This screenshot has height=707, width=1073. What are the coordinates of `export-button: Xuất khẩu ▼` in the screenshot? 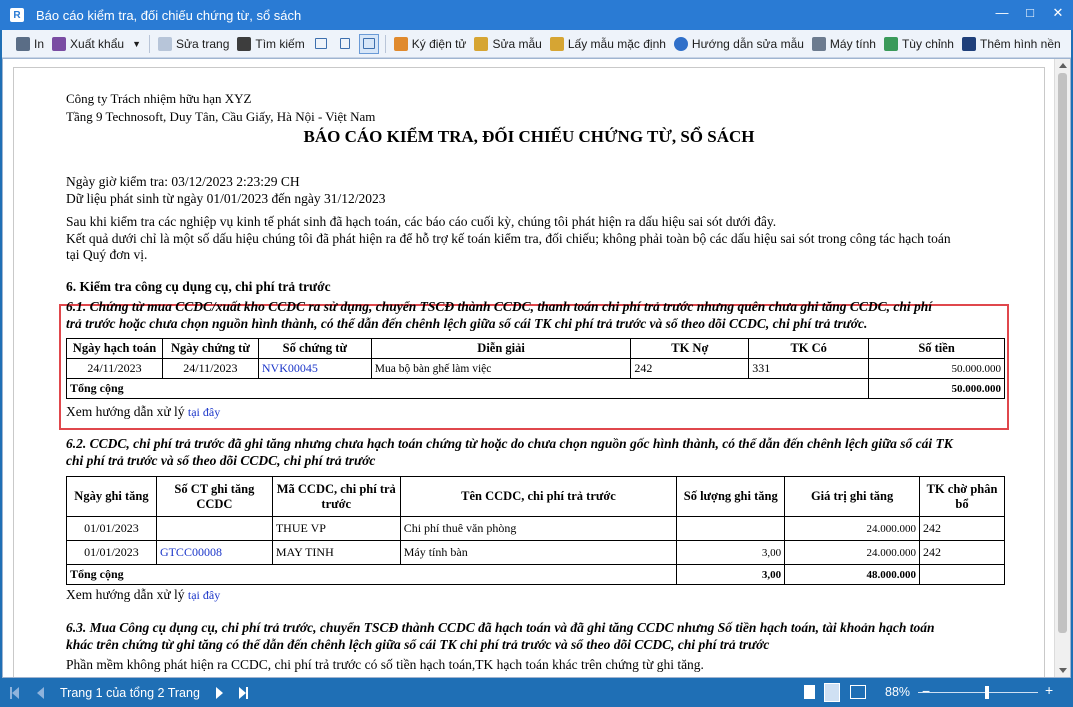 It's located at (96, 44).